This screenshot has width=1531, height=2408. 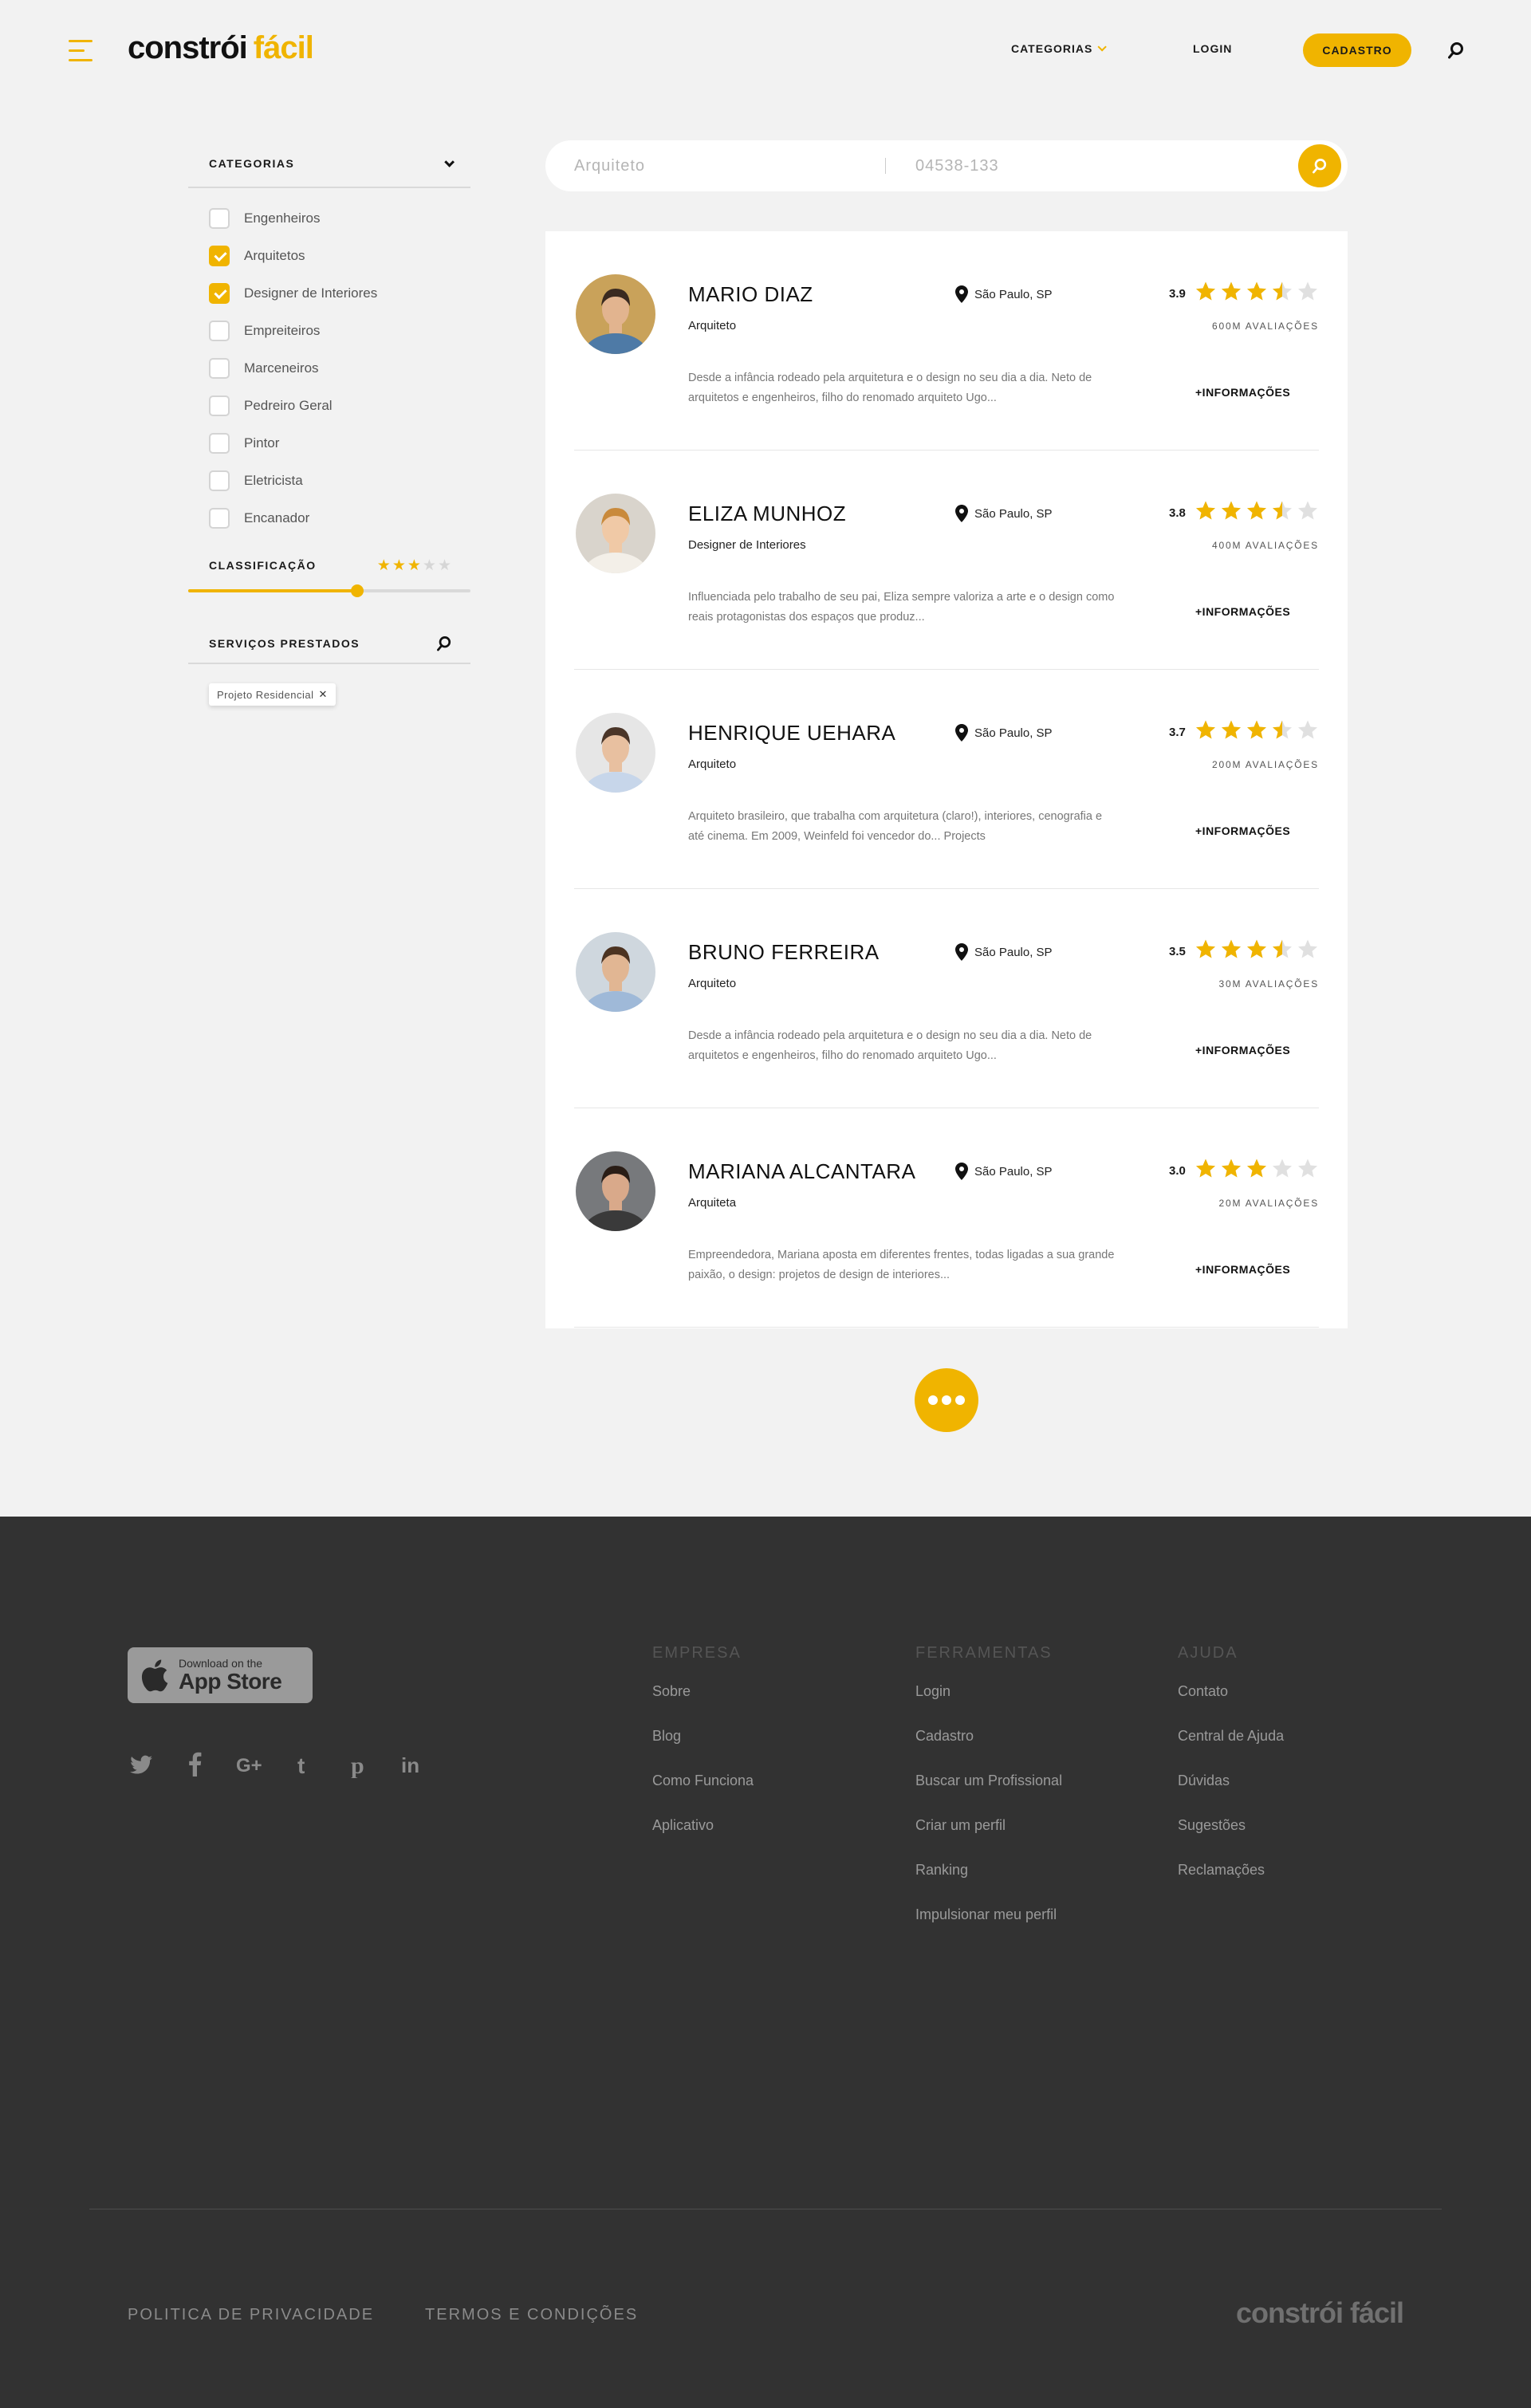 I want to click on footer-link: Cadastro, so click(x=988, y=1747).